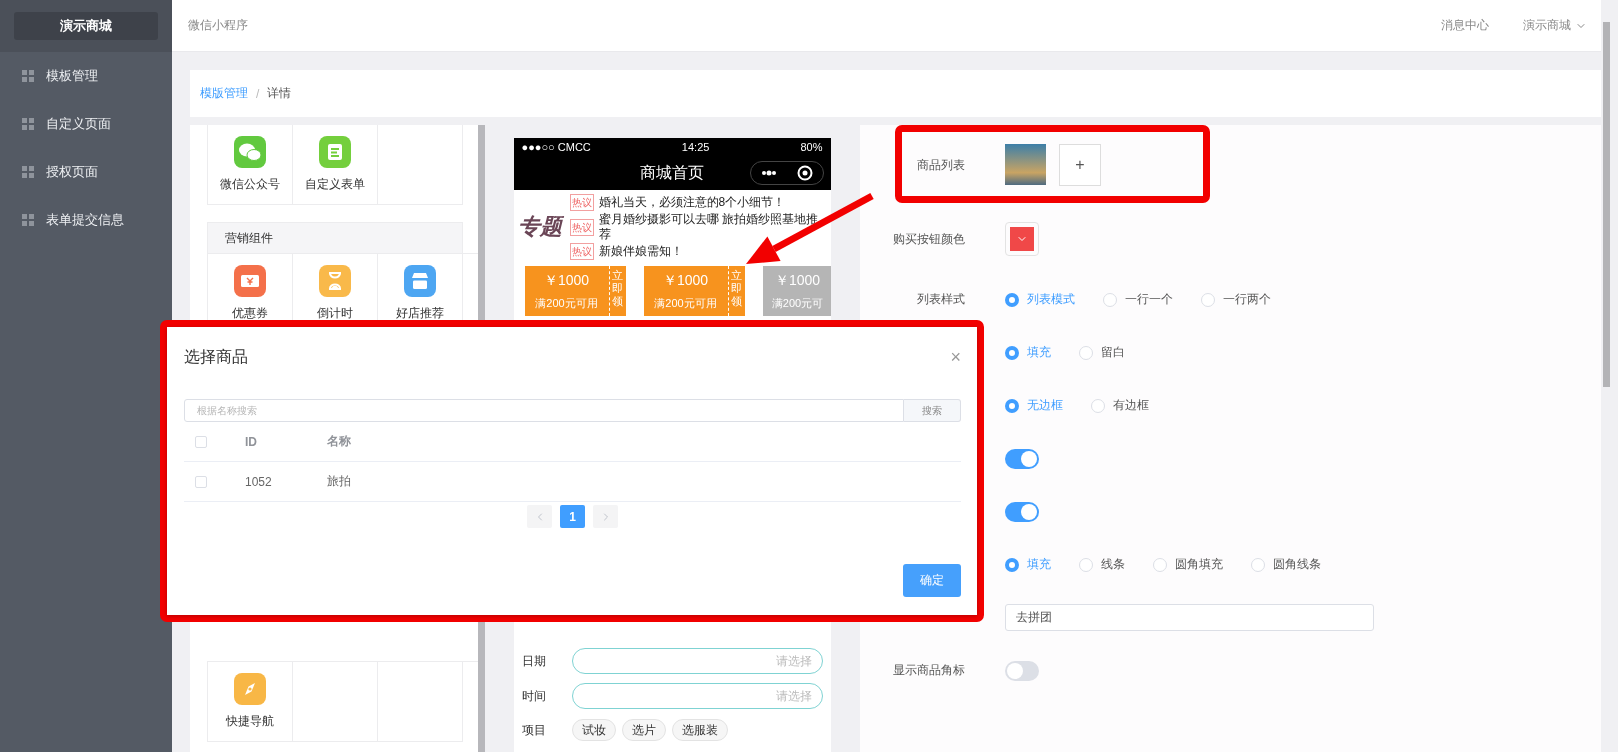  What do you see at coordinates (539, 516) in the screenshot?
I see `prev-page-button` at bounding box center [539, 516].